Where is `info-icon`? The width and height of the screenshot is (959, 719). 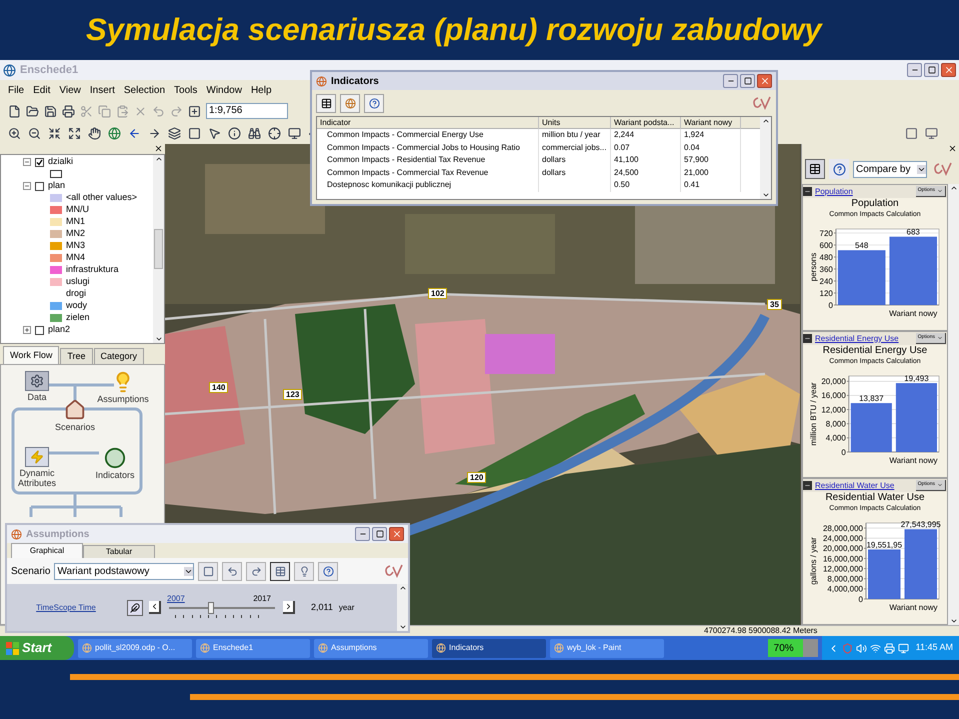
info-icon is located at coordinates (234, 133).